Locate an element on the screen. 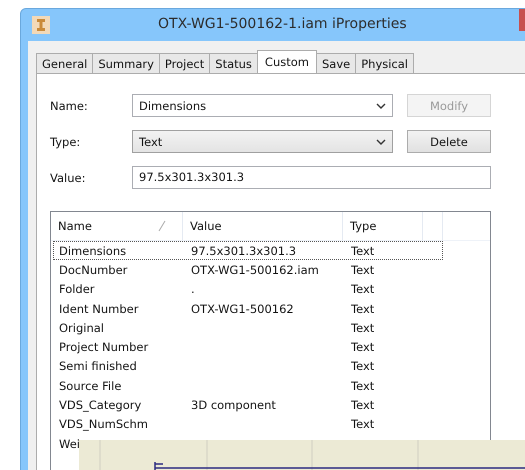  list-row: Semi finished Text is located at coordinates (240, 366).